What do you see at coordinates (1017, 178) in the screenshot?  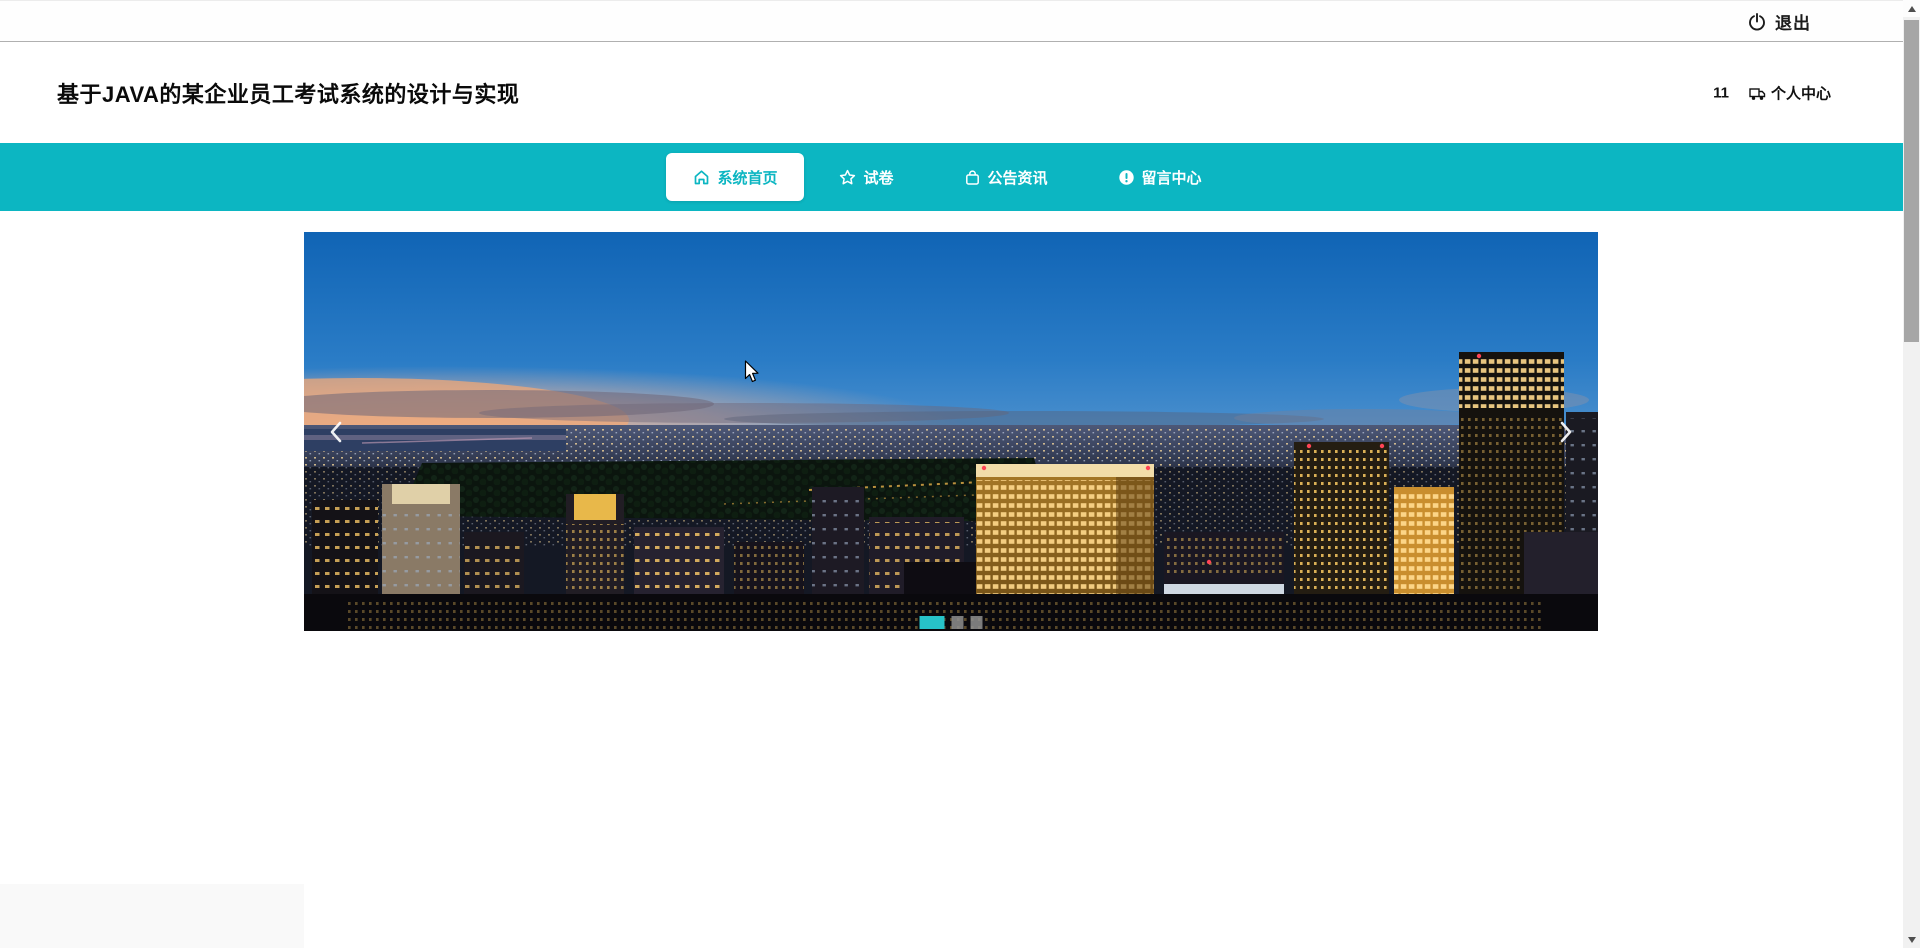 I see `tab-announcements-label: 公告资讯` at bounding box center [1017, 178].